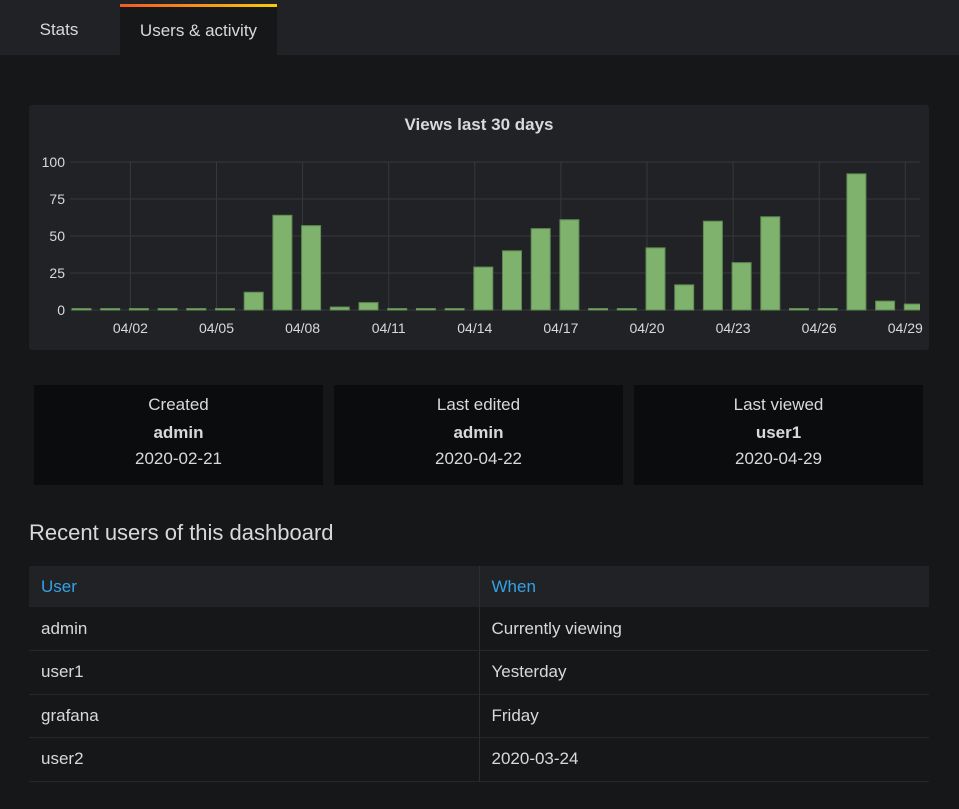 The height and width of the screenshot is (809, 959). Describe the element at coordinates (560, 328) in the screenshot. I see `x-tick-label: 04/17` at that location.